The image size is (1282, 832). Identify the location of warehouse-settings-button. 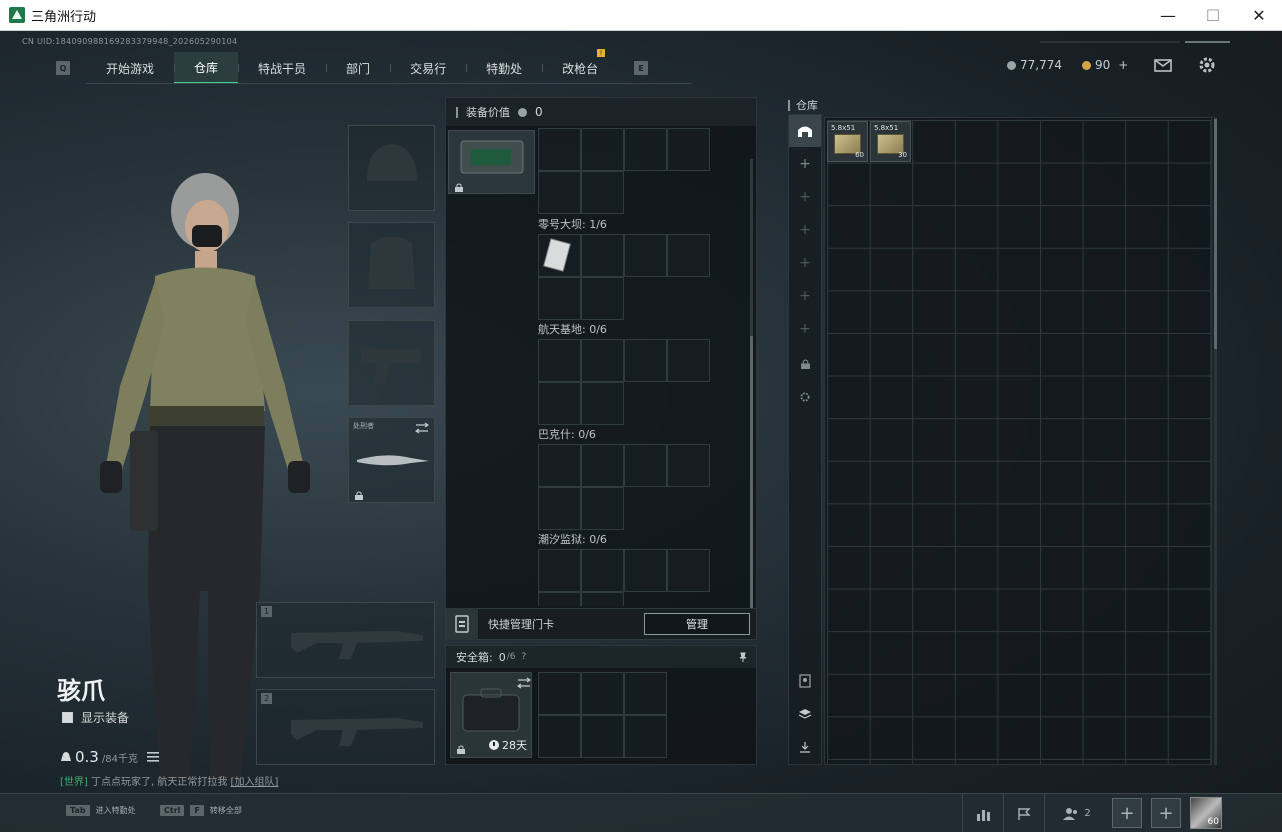
(805, 397).